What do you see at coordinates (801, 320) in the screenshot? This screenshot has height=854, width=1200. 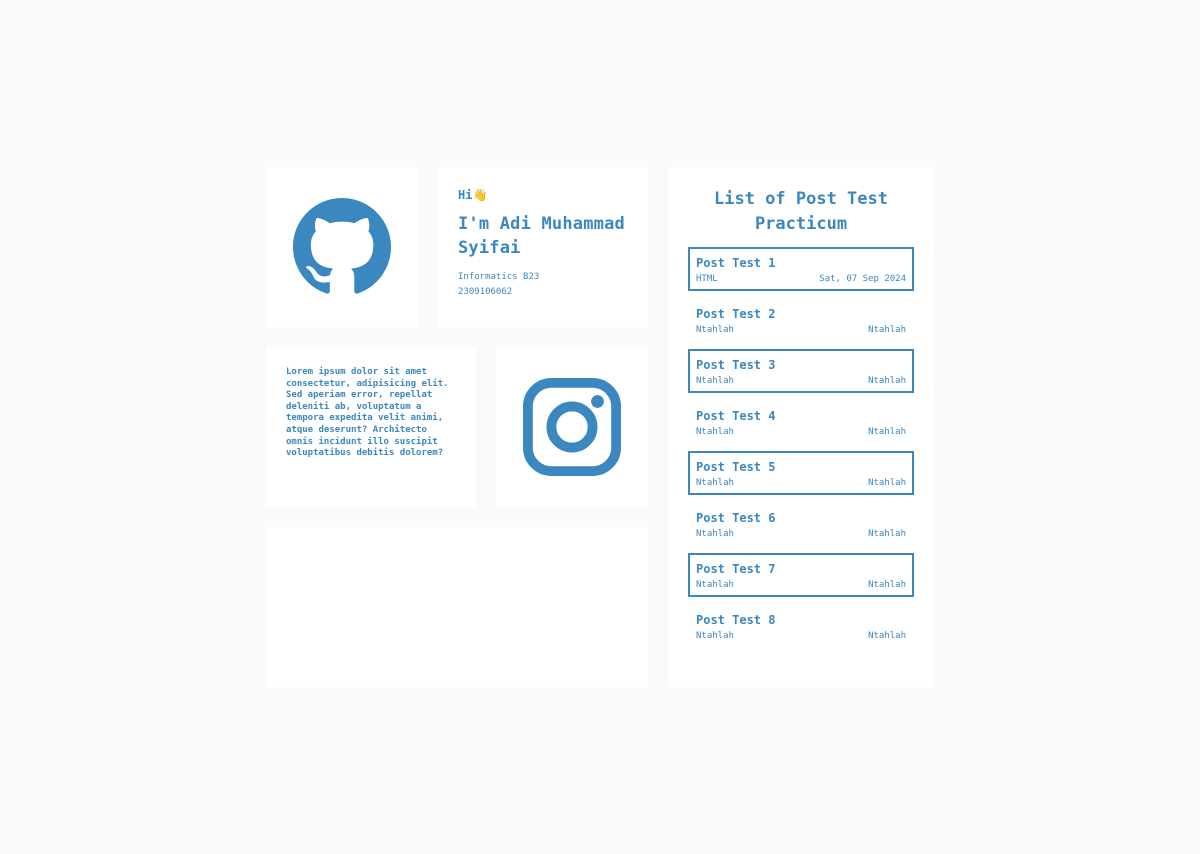 I see `post-item-2: Post Test 2 Ntahlah Ntahlah` at bounding box center [801, 320].